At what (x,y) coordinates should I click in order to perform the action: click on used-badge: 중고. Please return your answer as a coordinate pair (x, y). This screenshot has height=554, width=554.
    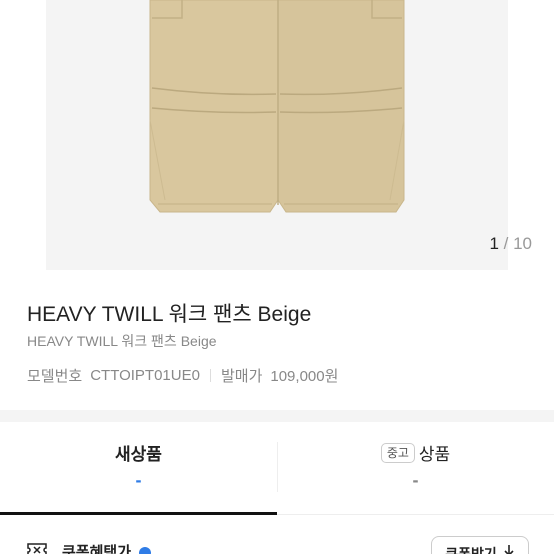
    Looking at the image, I should click on (397, 452).